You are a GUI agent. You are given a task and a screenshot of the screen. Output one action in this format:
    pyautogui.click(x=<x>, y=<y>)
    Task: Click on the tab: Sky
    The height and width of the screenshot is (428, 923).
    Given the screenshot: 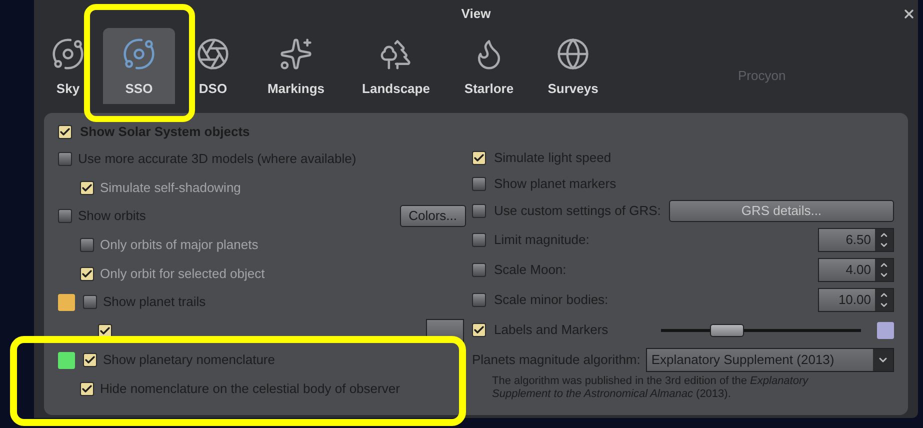 What is the action you would take?
    pyautogui.click(x=68, y=66)
    